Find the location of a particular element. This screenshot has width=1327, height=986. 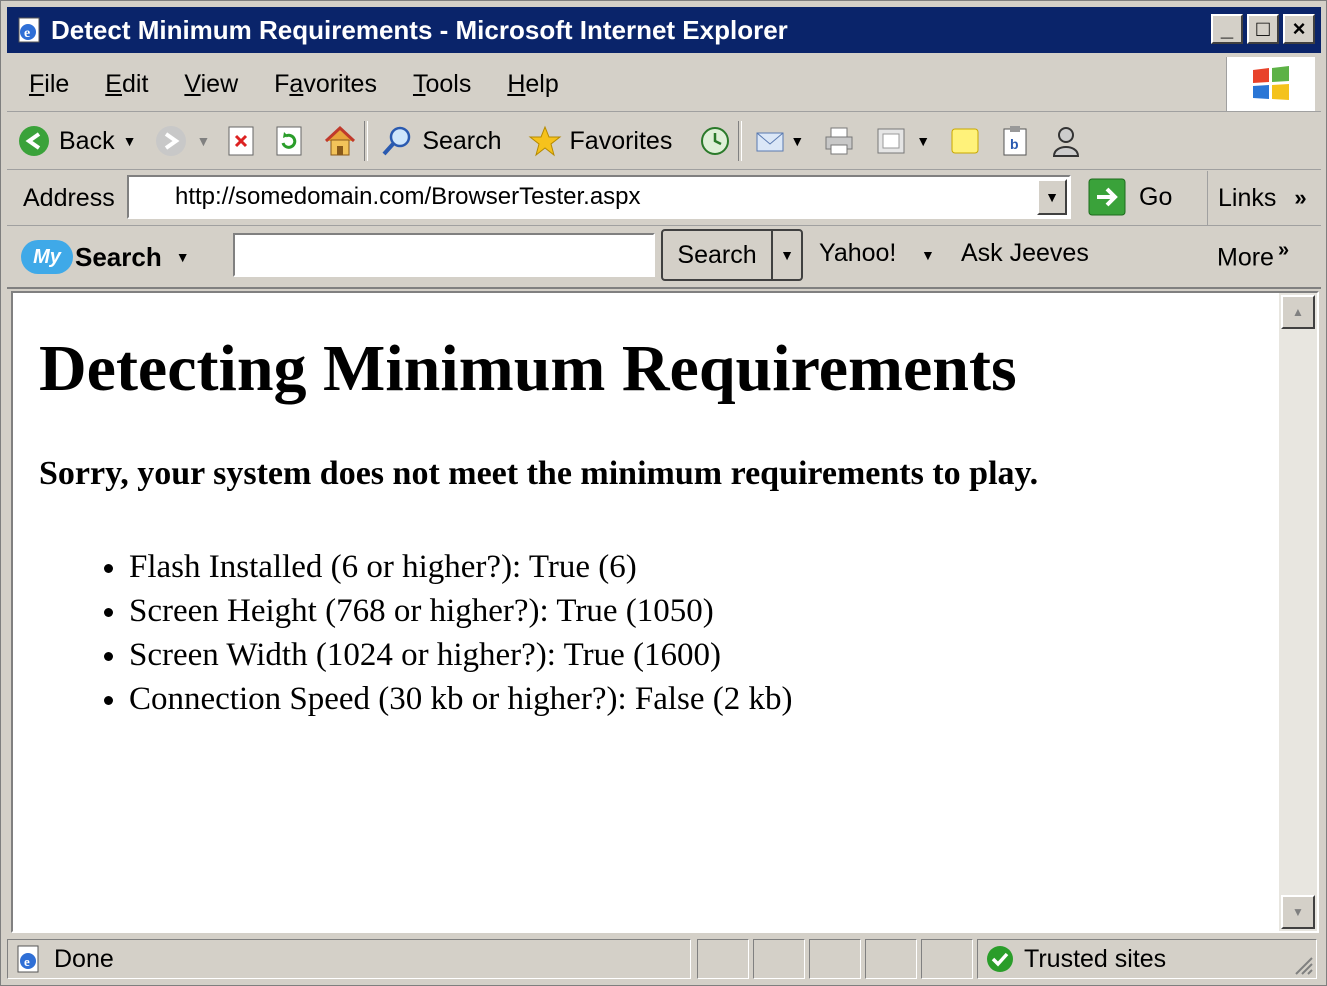

trusted-check-icon is located at coordinates (1000, 959).